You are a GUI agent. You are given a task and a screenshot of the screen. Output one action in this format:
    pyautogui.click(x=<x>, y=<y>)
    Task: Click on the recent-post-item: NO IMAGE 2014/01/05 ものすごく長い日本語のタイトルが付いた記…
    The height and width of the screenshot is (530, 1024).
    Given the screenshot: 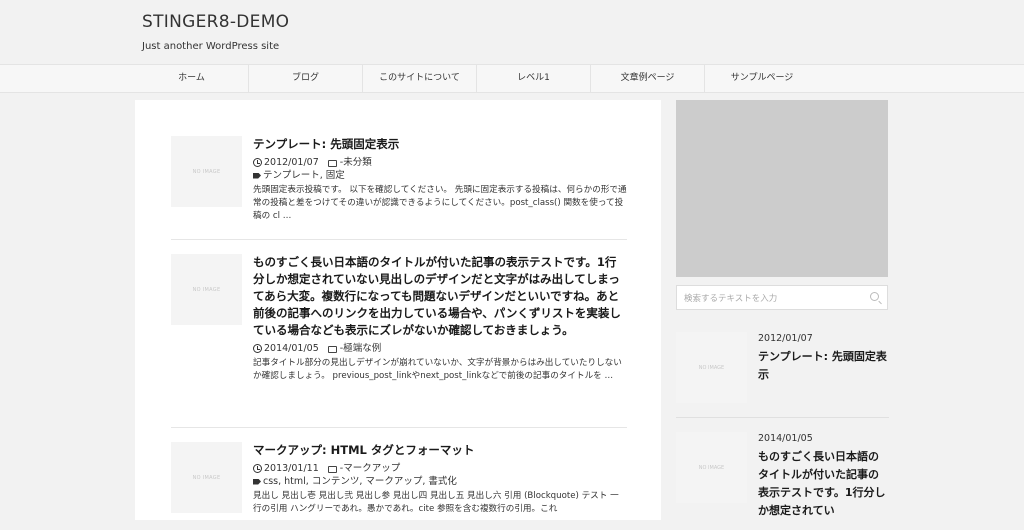 What is the action you would take?
    pyautogui.click(x=782, y=480)
    